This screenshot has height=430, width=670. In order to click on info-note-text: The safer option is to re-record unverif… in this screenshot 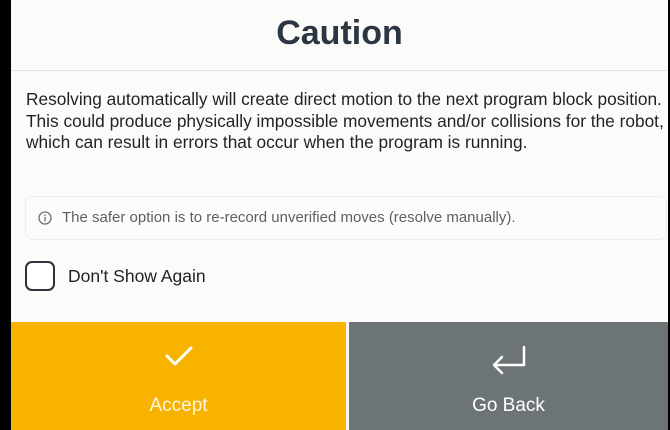, I will do `click(289, 217)`.